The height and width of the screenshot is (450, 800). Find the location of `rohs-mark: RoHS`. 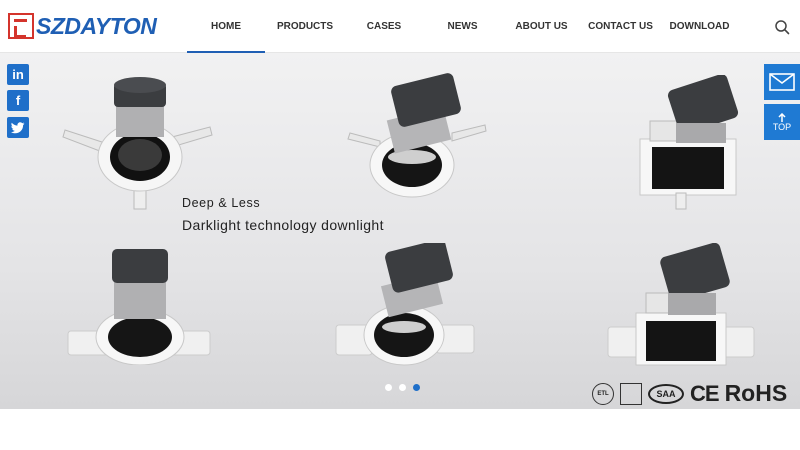

rohs-mark: RoHS is located at coordinates (756, 393).